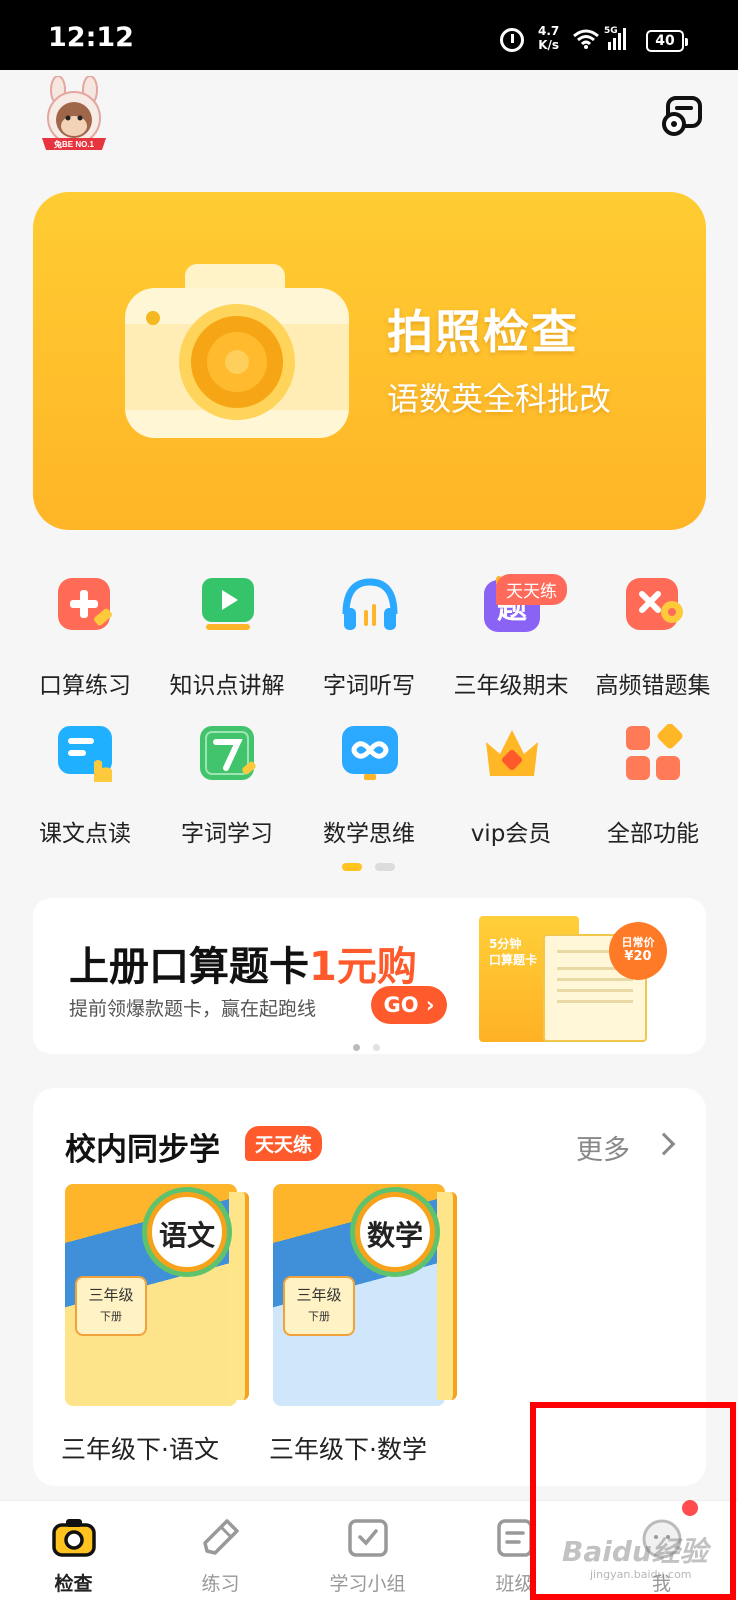  What do you see at coordinates (369, 686) in the screenshot?
I see `feature-label: 字词听写` at bounding box center [369, 686].